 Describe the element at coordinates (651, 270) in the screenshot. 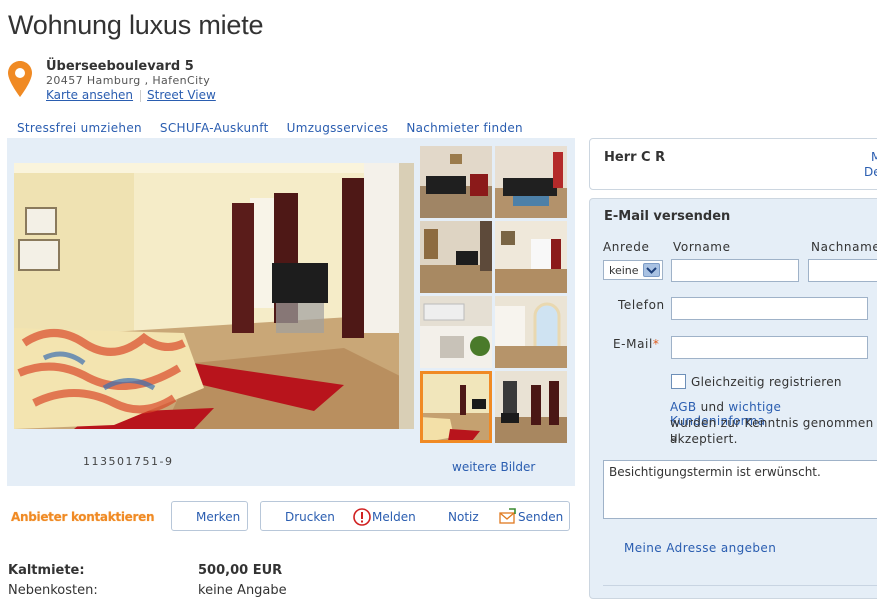

I see `chevron-down-icon` at that location.